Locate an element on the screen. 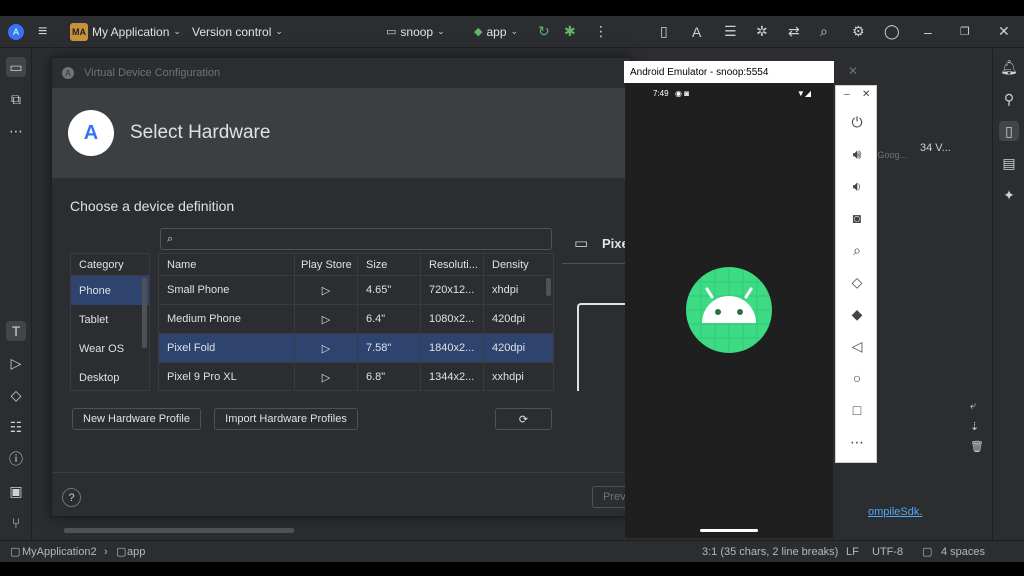  problems-icon: ⓘ is located at coordinates (16, 459).